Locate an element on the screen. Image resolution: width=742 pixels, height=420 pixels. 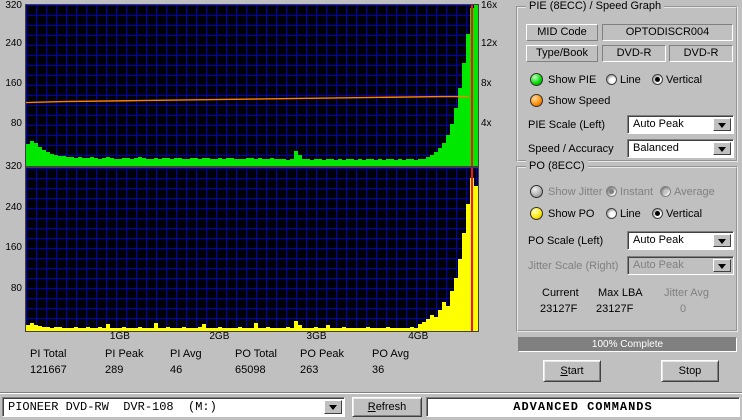
refresh-button: Refresh is located at coordinates (387, 407).